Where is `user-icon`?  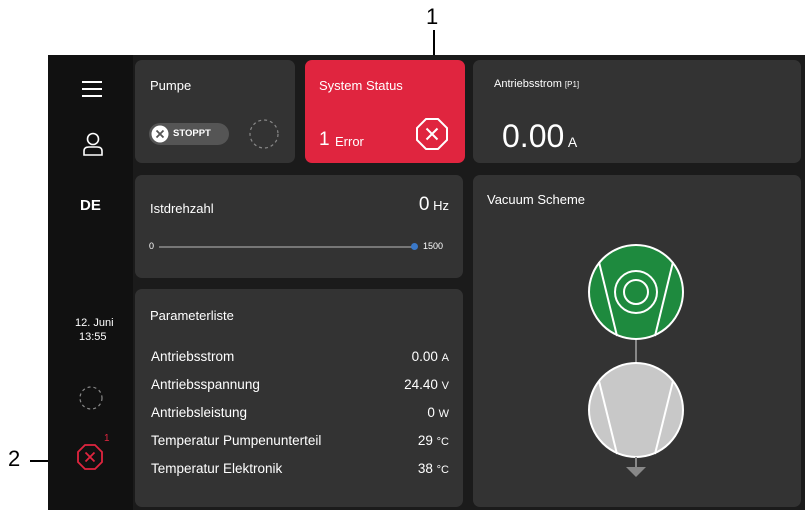
user-icon is located at coordinates (93, 144).